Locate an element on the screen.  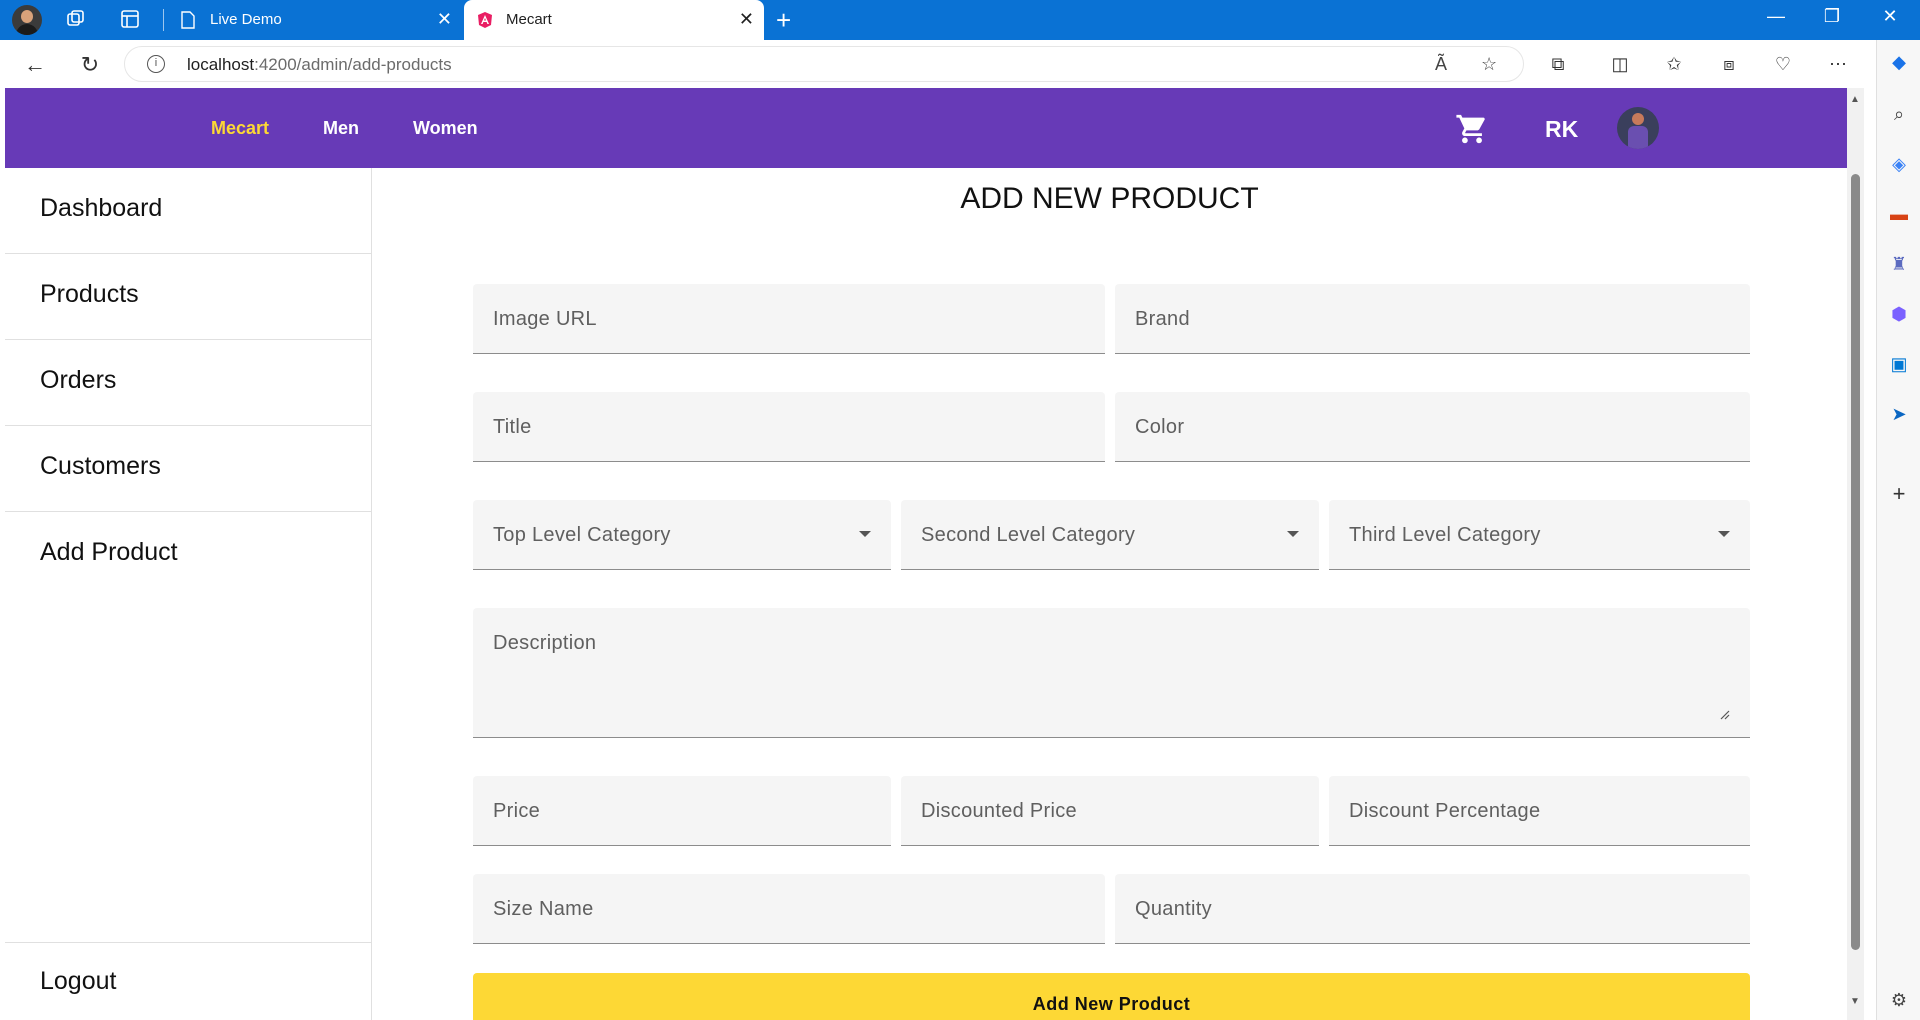
outlook-icon: ▣ is located at coordinates (1899, 364).